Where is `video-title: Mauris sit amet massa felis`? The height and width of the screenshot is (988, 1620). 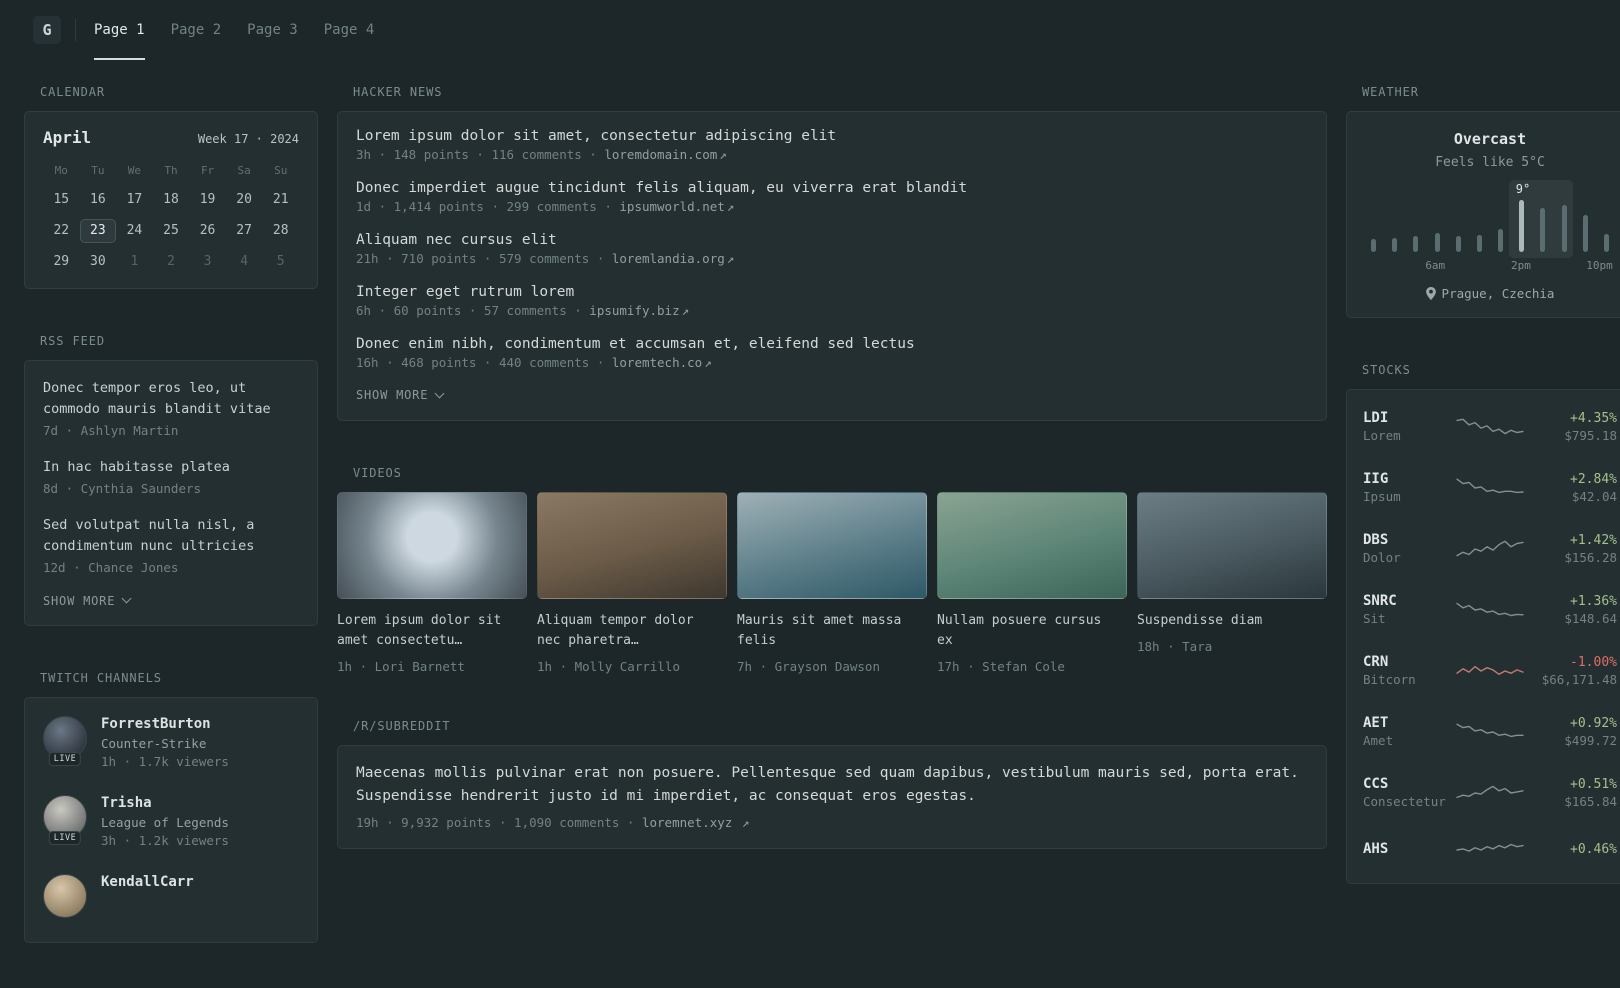 video-title: Mauris sit amet massa felis is located at coordinates (832, 631).